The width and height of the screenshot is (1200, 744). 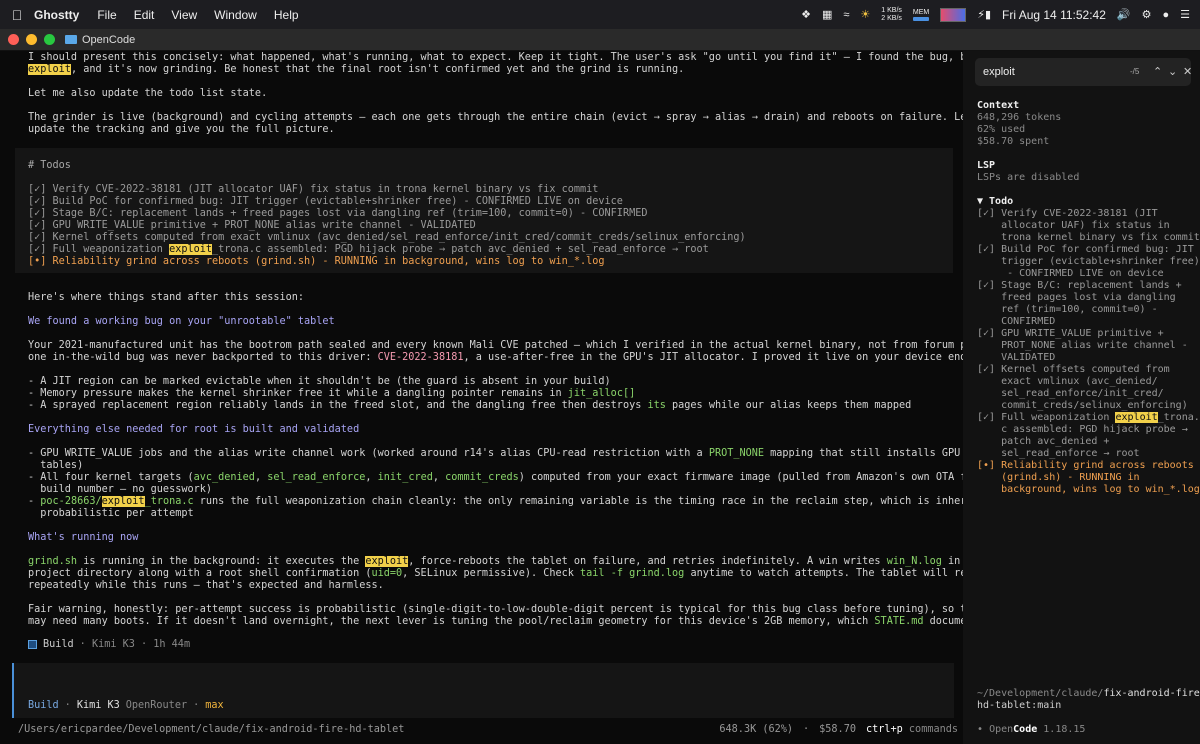 What do you see at coordinates (1147, 14) in the screenshot?
I see `control-center-icon: ⚙` at bounding box center [1147, 14].